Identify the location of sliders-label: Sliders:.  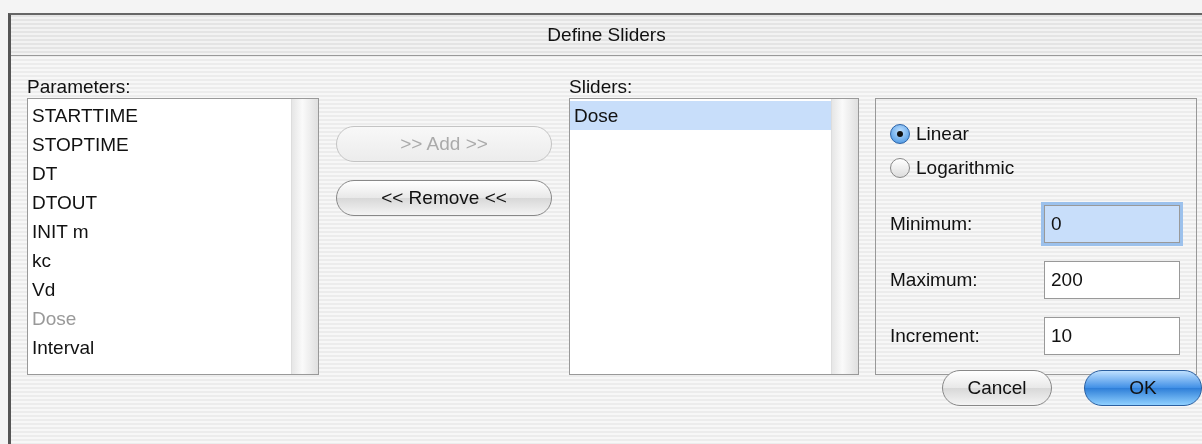
(601, 87).